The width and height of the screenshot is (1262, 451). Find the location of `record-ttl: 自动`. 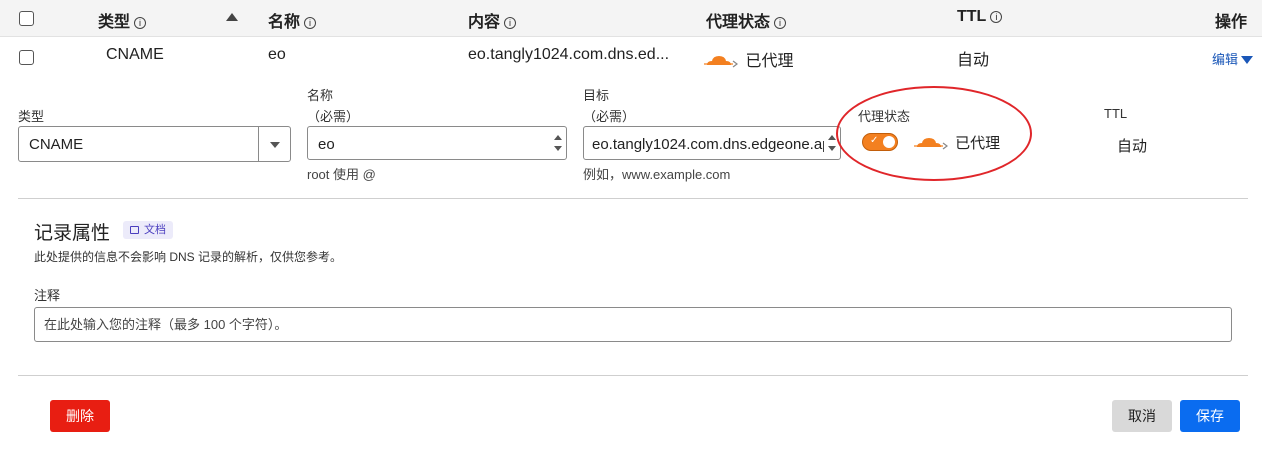

record-ttl: 自动 is located at coordinates (973, 60).